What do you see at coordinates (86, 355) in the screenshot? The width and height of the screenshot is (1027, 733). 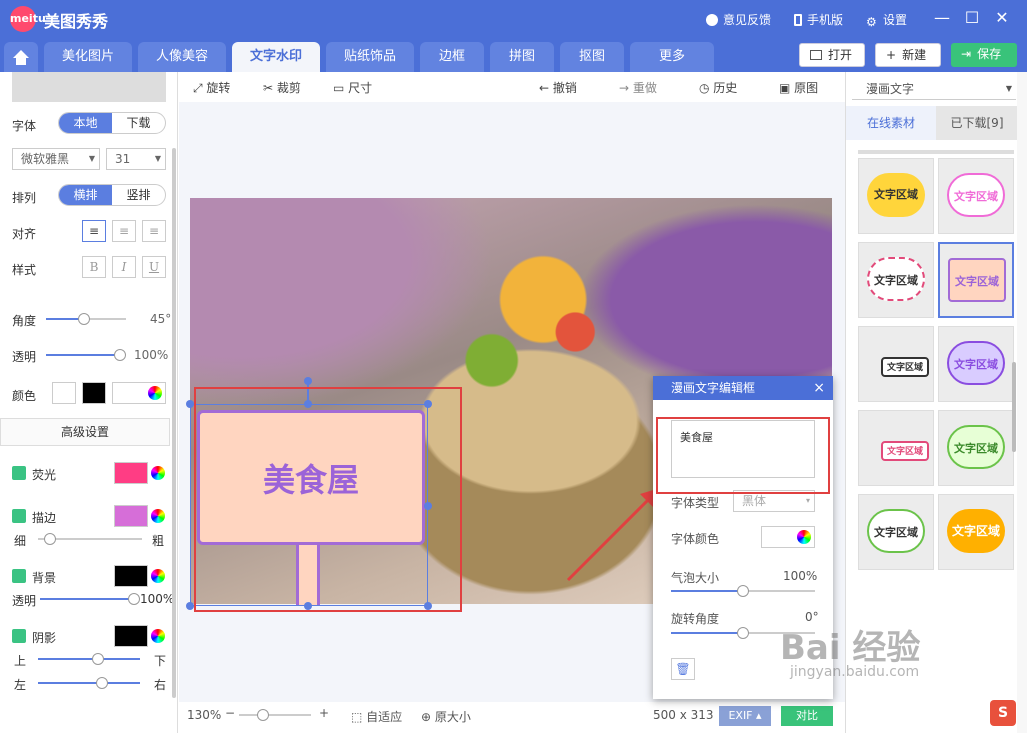 I see `opacity-slider` at bounding box center [86, 355].